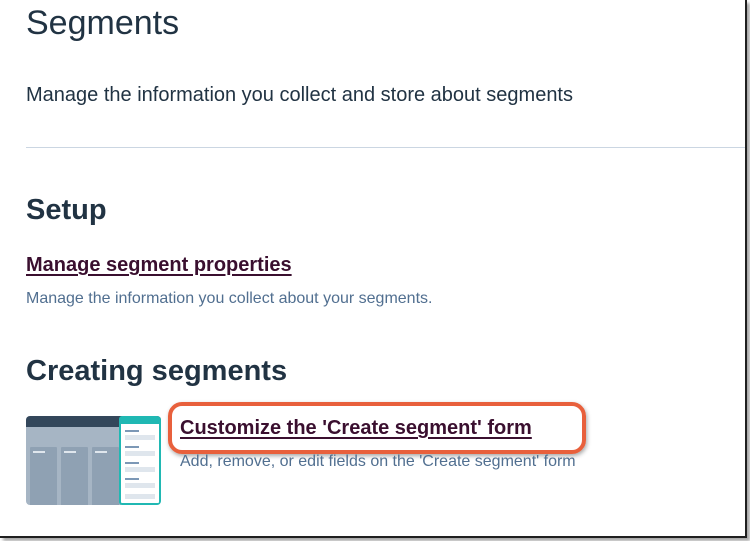 This screenshot has width=750, height=541. What do you see at coordinates (356, 428) in the screenshot?
I see `customize-create-segment-form-link: Customize the 'Create segment' form` at bounding box center [356, 428].